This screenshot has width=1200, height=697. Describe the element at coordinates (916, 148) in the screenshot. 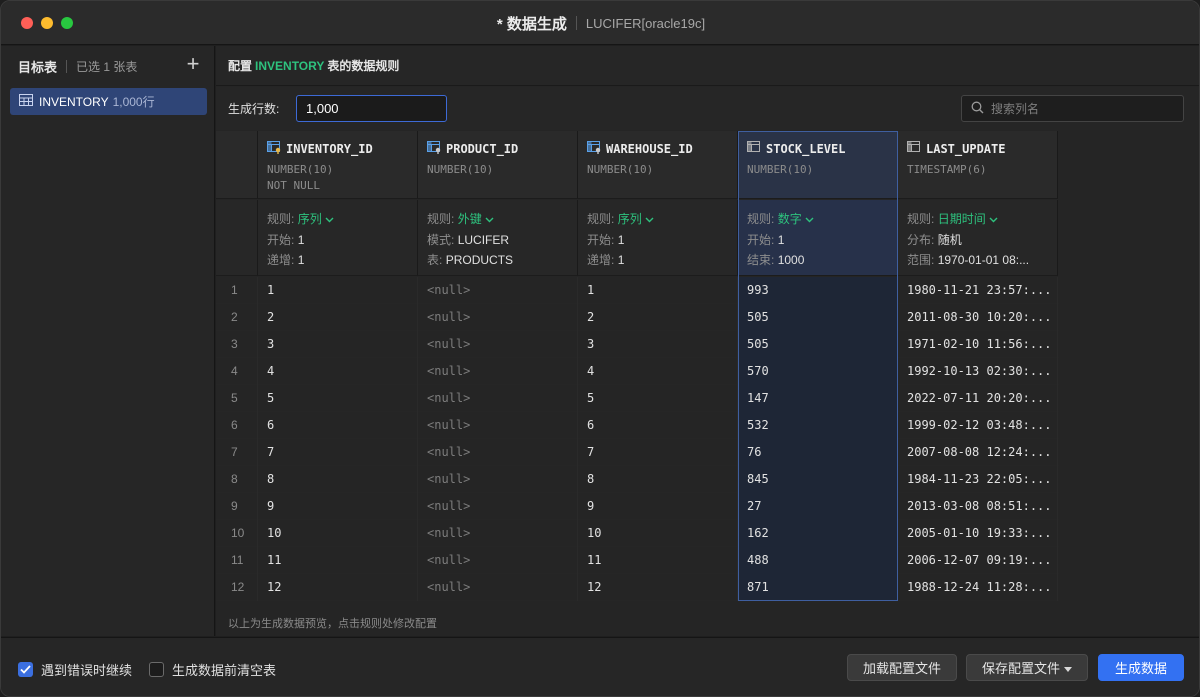

I see `column-icon` at that location.